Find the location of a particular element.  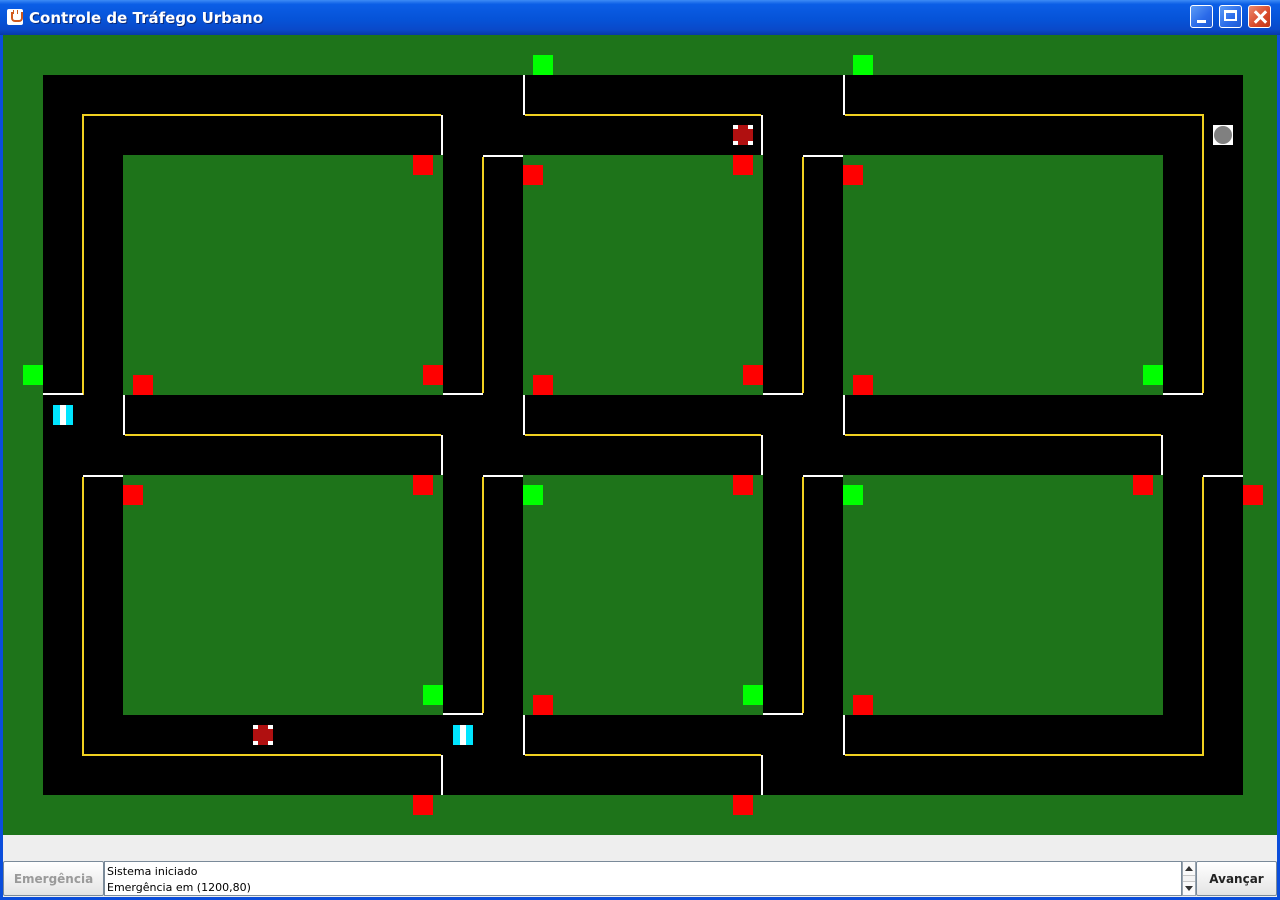

emergency-button: Emergência is located at coordinates (53, 878).